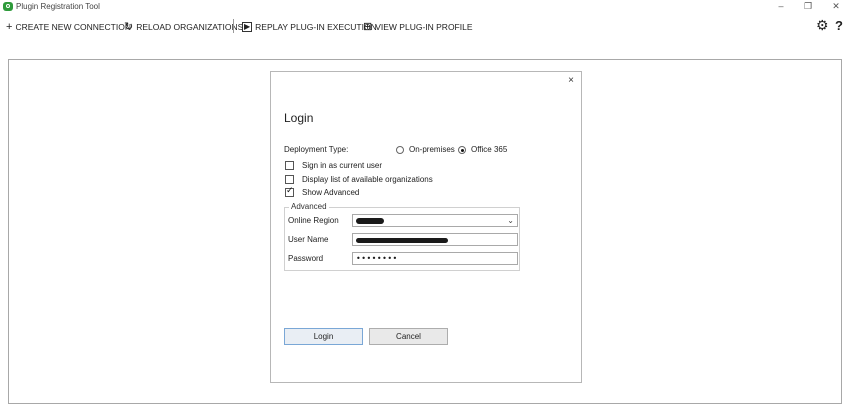  Describe the element at coordinates (836, 7) in the screenshot. I see `close-window-button: ✕` at that location.